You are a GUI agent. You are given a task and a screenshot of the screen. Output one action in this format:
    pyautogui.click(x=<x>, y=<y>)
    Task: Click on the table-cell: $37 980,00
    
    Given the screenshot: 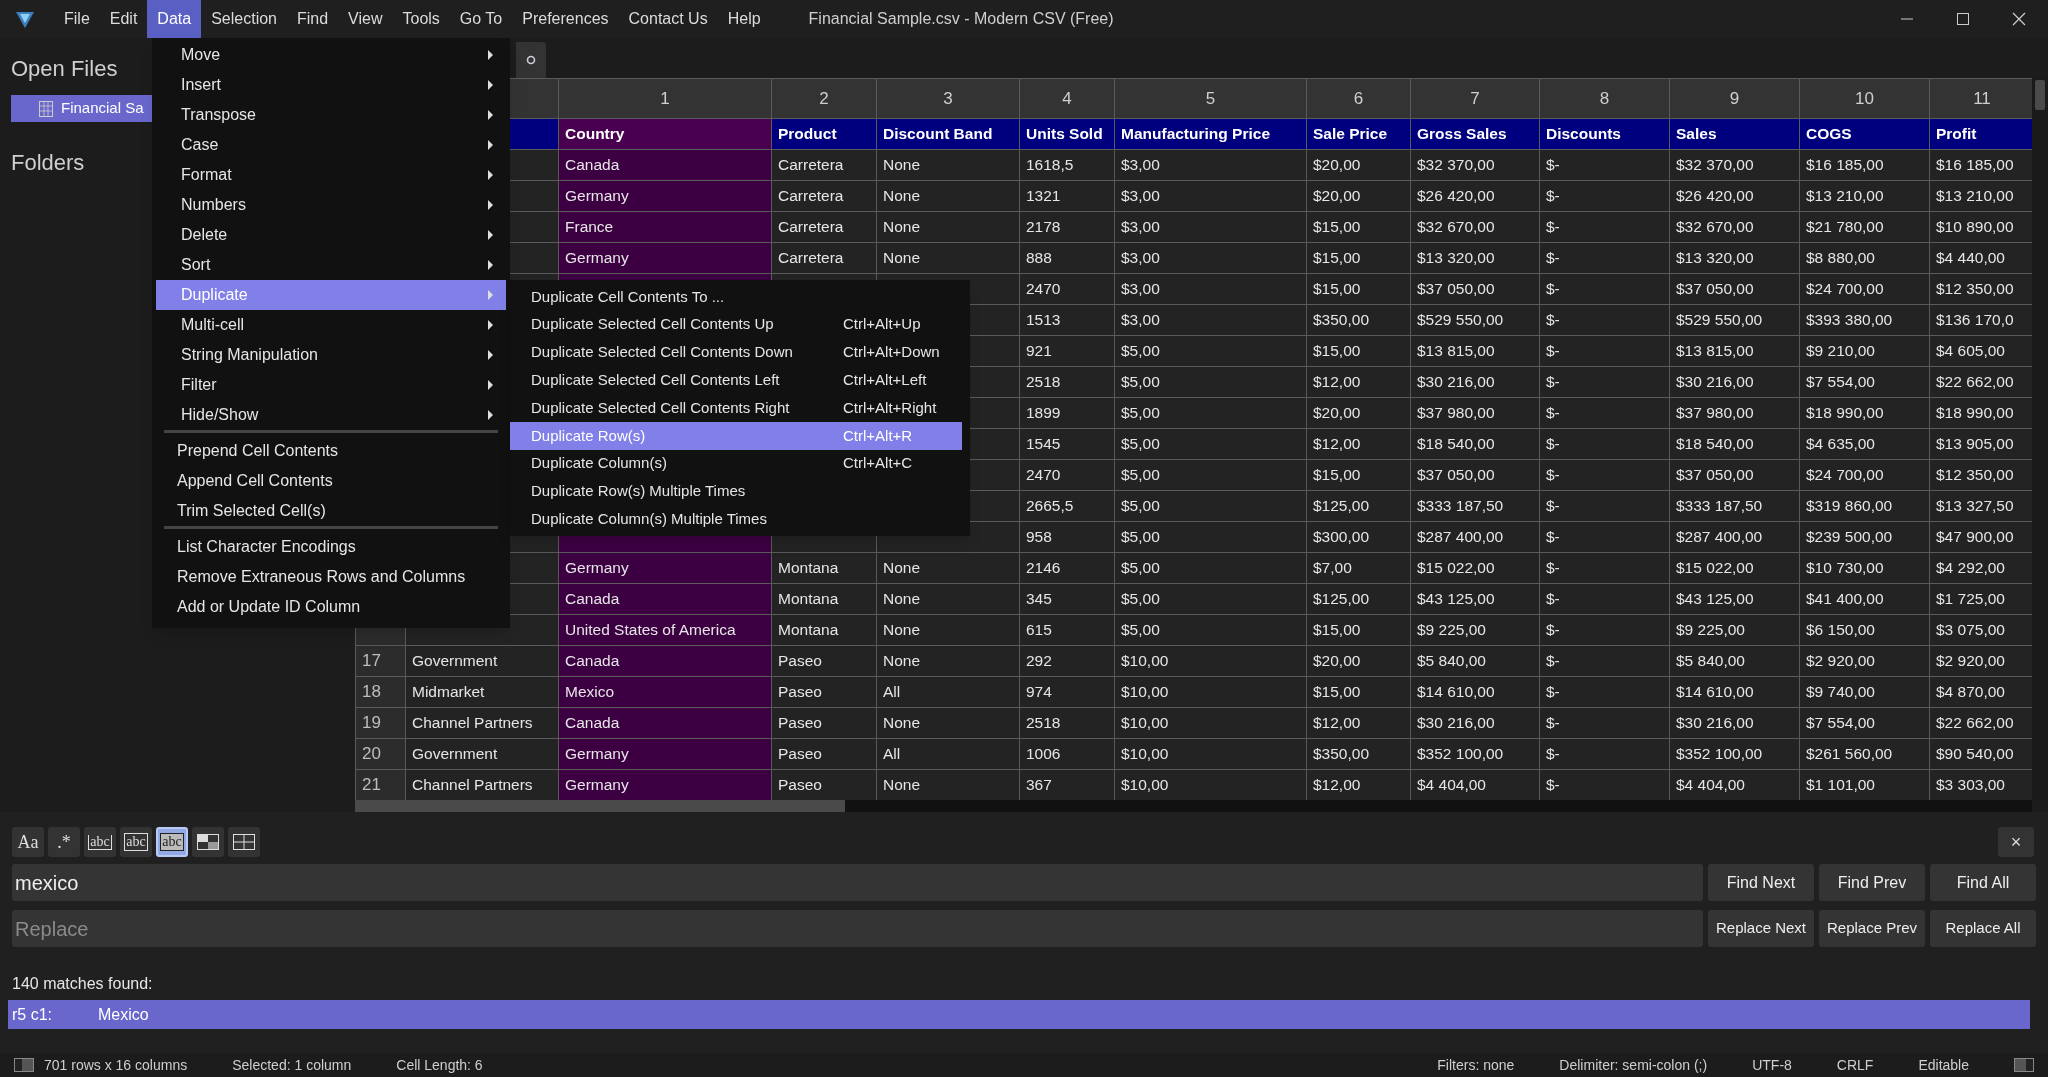 What is the action you would take?
    pyautogui.click(x=1734, y=413)
    